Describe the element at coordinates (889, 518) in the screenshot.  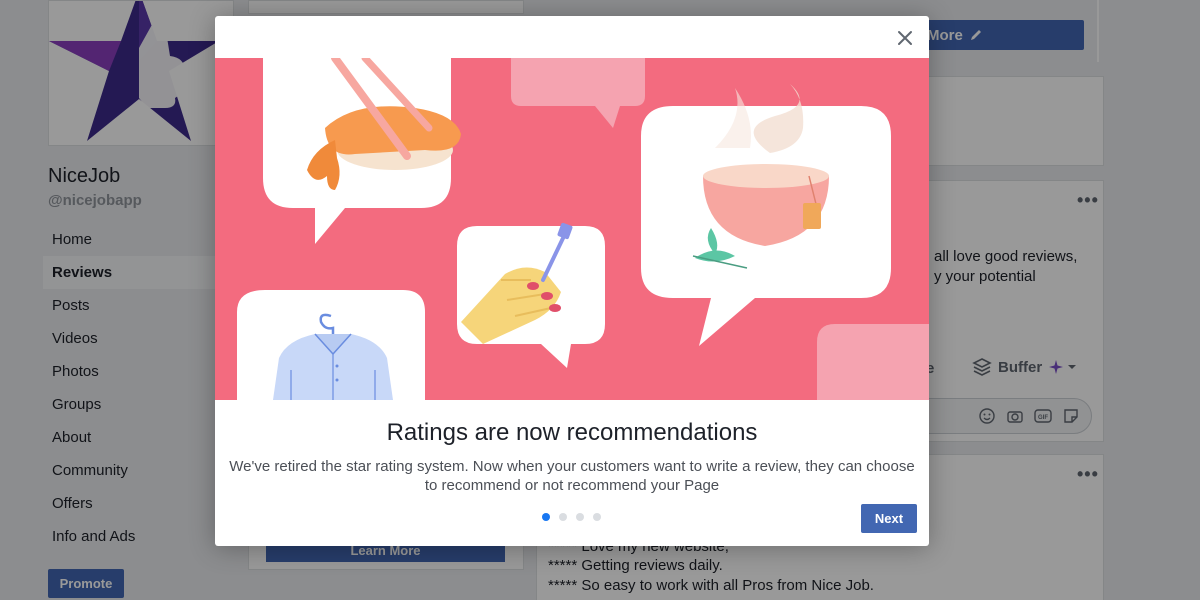
I see `next-button: Next` at that location.